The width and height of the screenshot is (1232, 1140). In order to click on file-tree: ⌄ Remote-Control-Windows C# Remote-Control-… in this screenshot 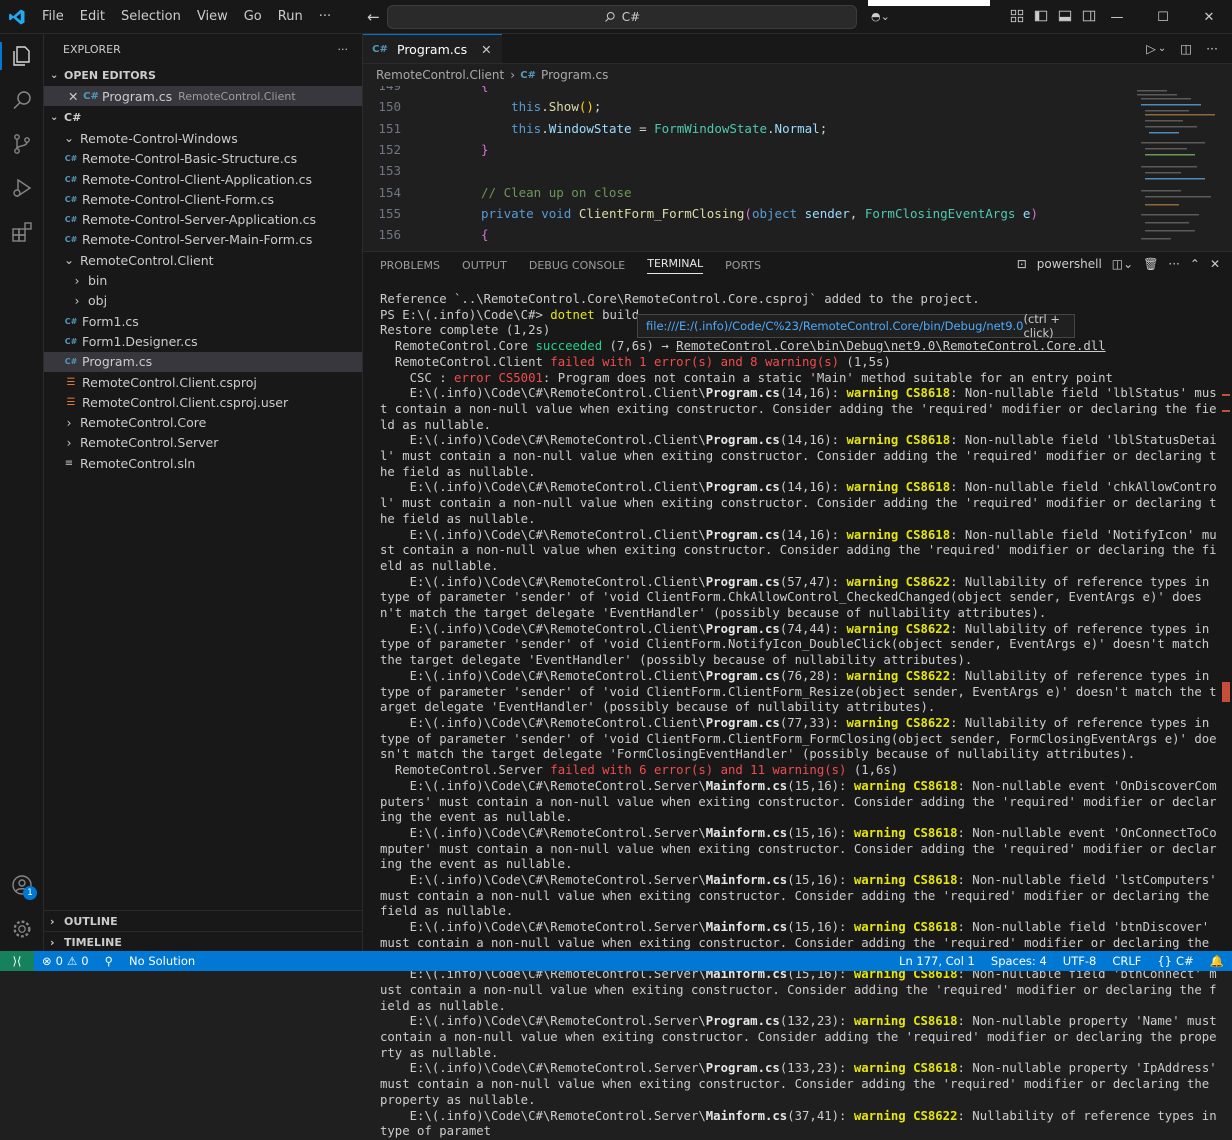, I will do `click(203, 300)`.